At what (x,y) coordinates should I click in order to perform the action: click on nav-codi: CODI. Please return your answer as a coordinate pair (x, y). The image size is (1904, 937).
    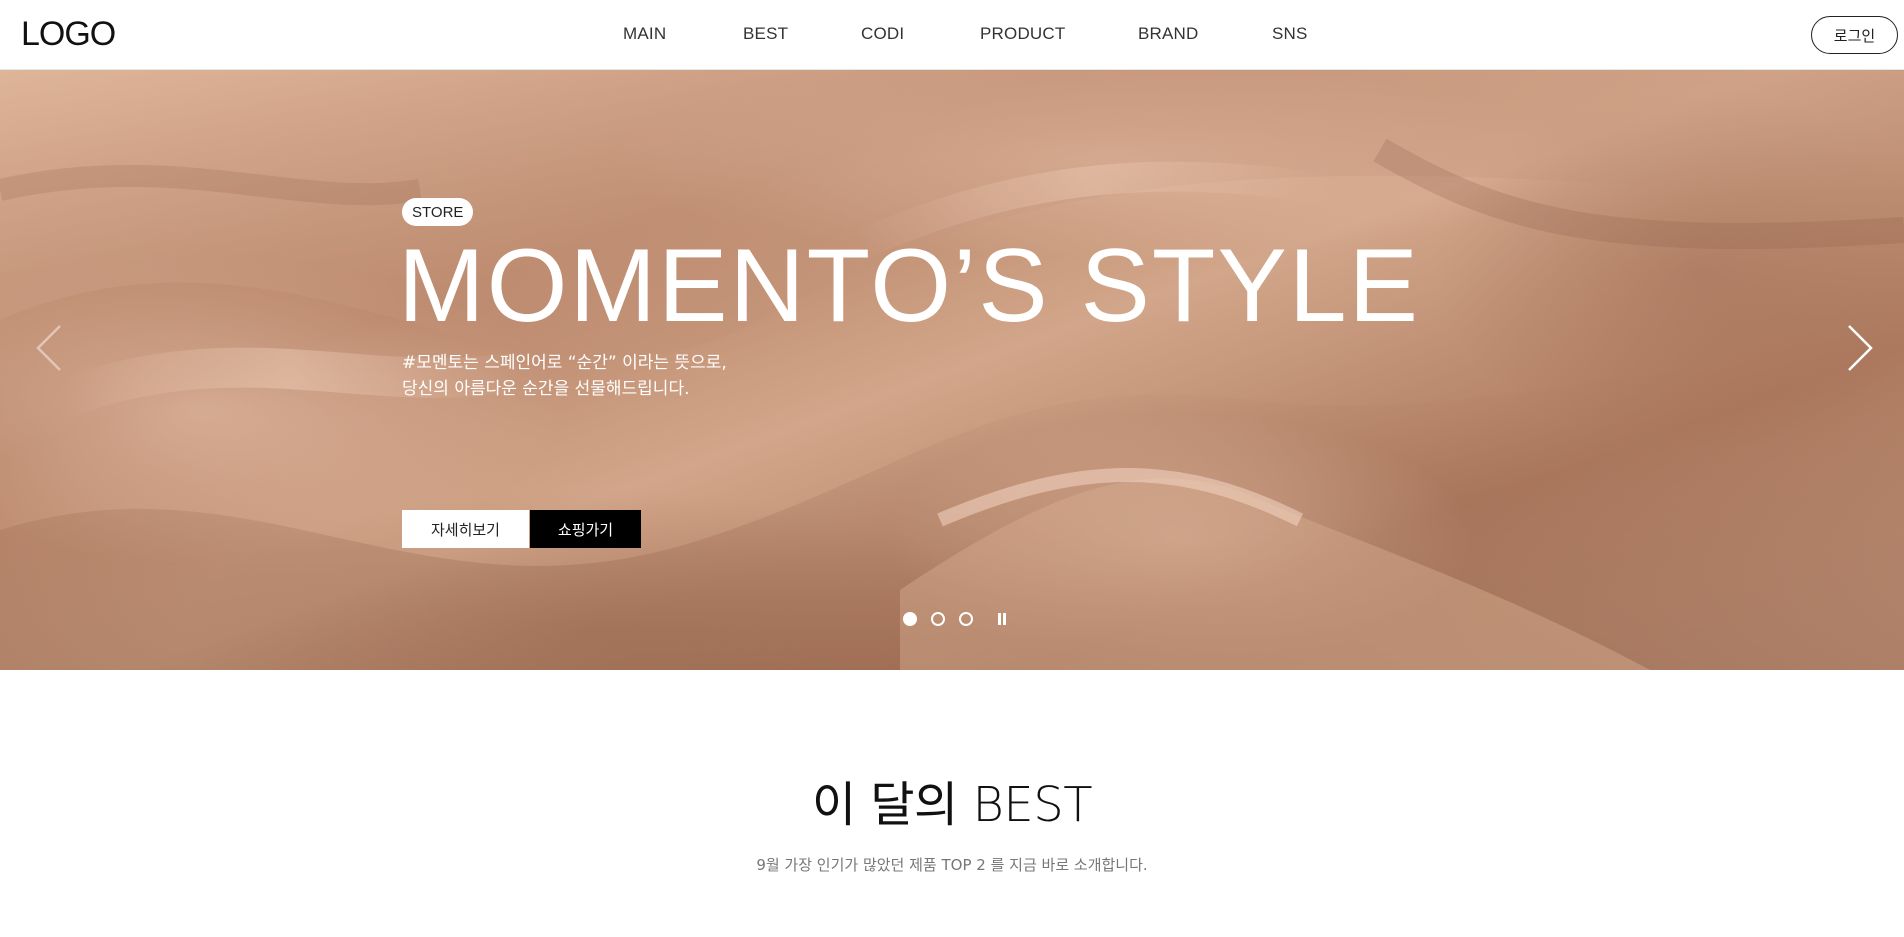
    Looking at the image, I should click on (882, 34).